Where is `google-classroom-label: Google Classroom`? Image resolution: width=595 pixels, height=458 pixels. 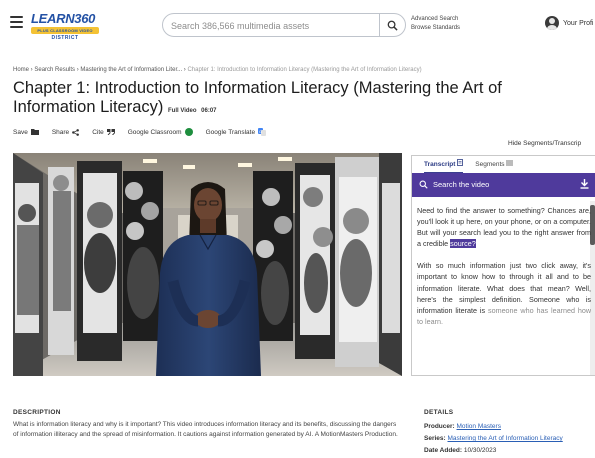 google-classroom-label: Google Classroom is located at coordinates (154, 132).